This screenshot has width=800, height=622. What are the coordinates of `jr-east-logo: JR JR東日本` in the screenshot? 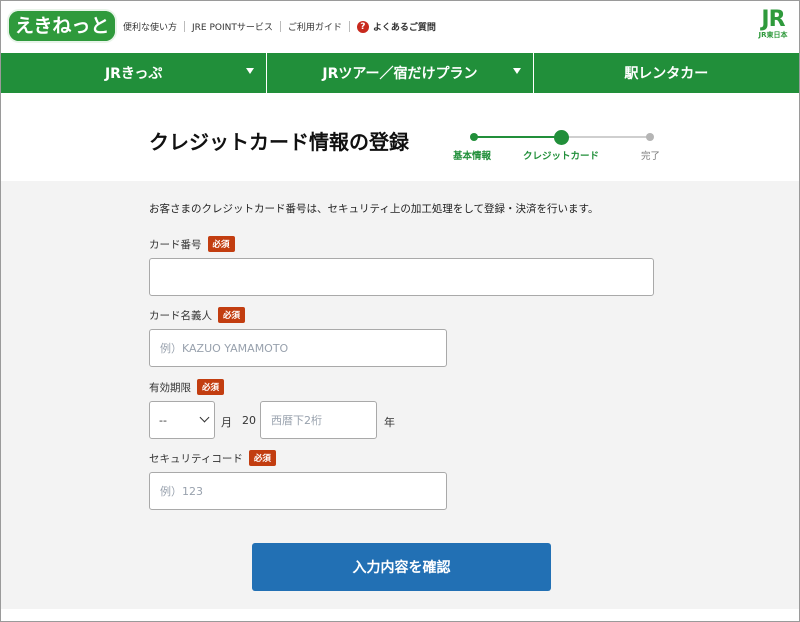 It's located at (773, 23).